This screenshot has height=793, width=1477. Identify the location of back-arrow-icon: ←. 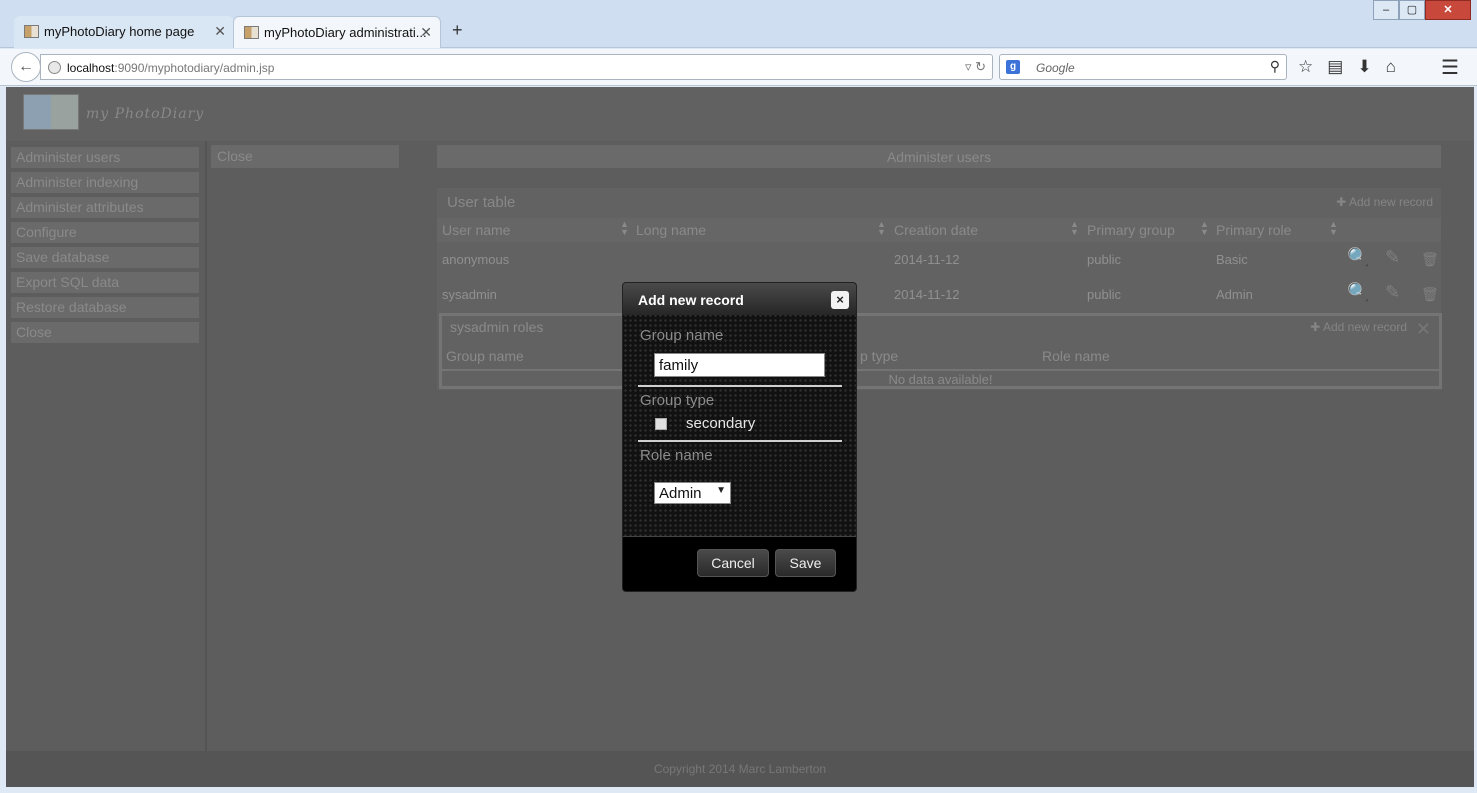
(26, 66).